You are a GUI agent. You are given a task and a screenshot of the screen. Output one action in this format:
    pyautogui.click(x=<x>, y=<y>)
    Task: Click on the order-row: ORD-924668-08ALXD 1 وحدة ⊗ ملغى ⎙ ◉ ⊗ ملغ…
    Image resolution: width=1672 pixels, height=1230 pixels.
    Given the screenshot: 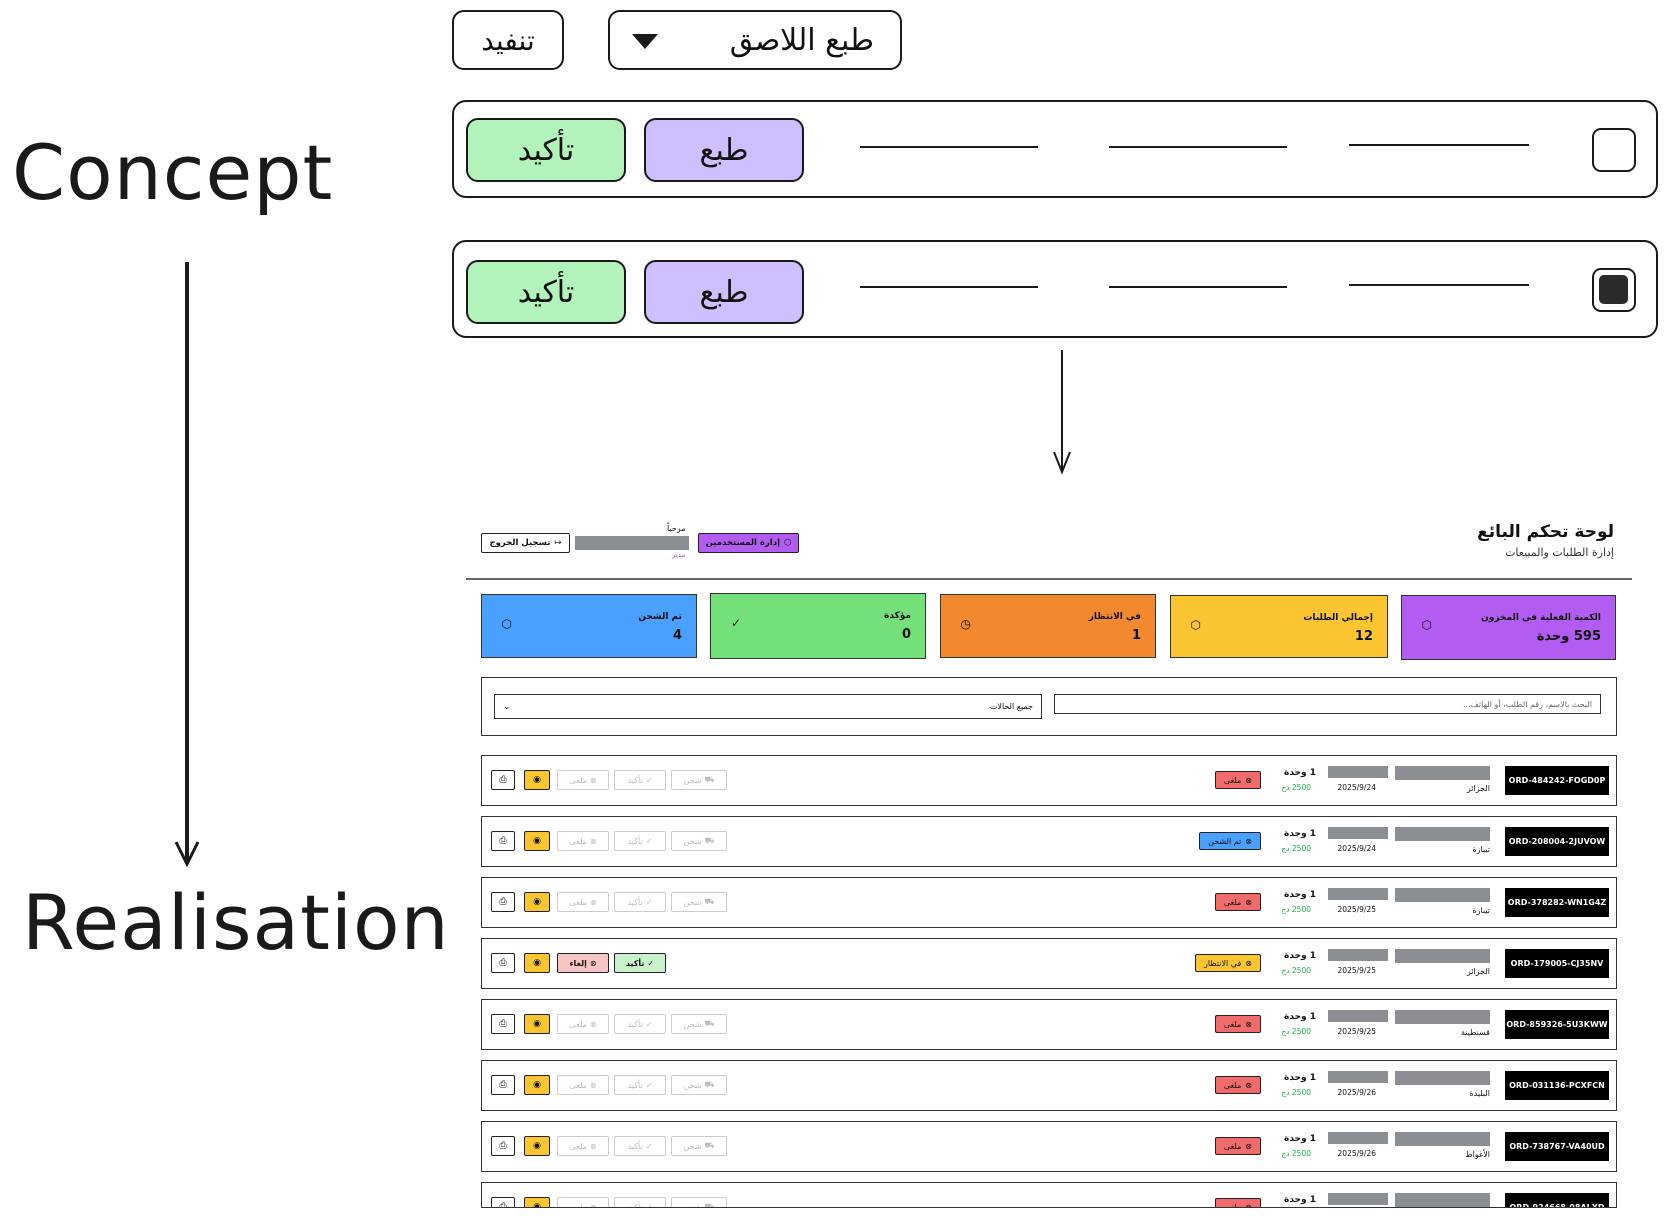 What is the action you would take?
    pyautogui.click(x=1049, y=1195)
    